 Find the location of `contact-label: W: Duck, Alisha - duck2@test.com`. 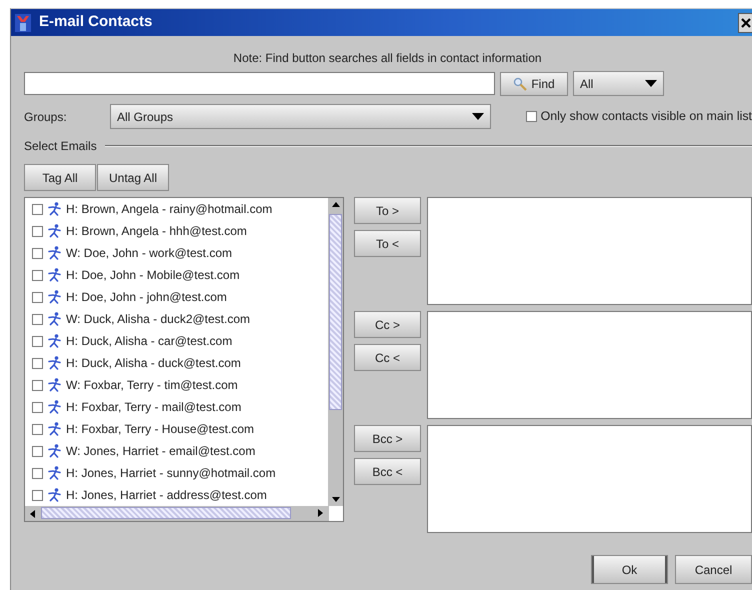

contact-label: W: Duck, Alisha - duck2@test.com is located at coordinates (158, 319).